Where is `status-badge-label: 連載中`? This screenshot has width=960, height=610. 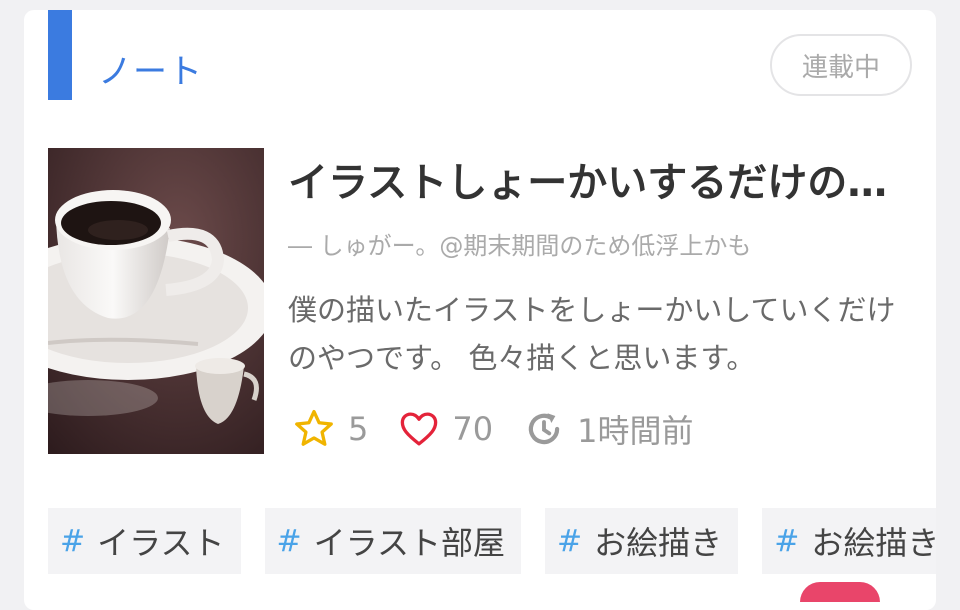 status-badge-label: 連載中 is located at coordinates (840, 67).